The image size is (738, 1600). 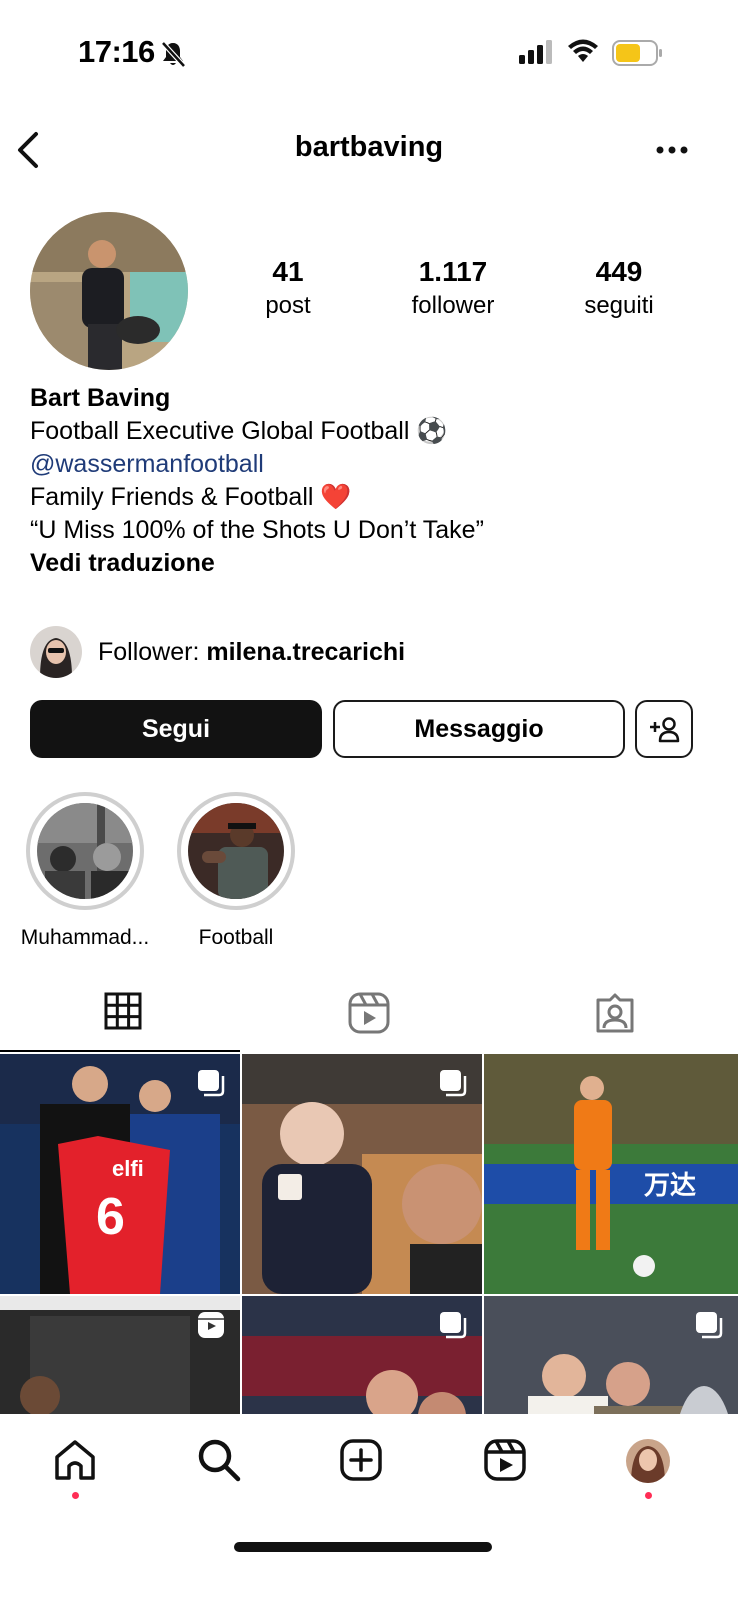 What do you see at coordinates (239, 431) in the screenshot?
I see `bio-line: Football Executive Global Football ⚽` at bounding box center [239, 431].